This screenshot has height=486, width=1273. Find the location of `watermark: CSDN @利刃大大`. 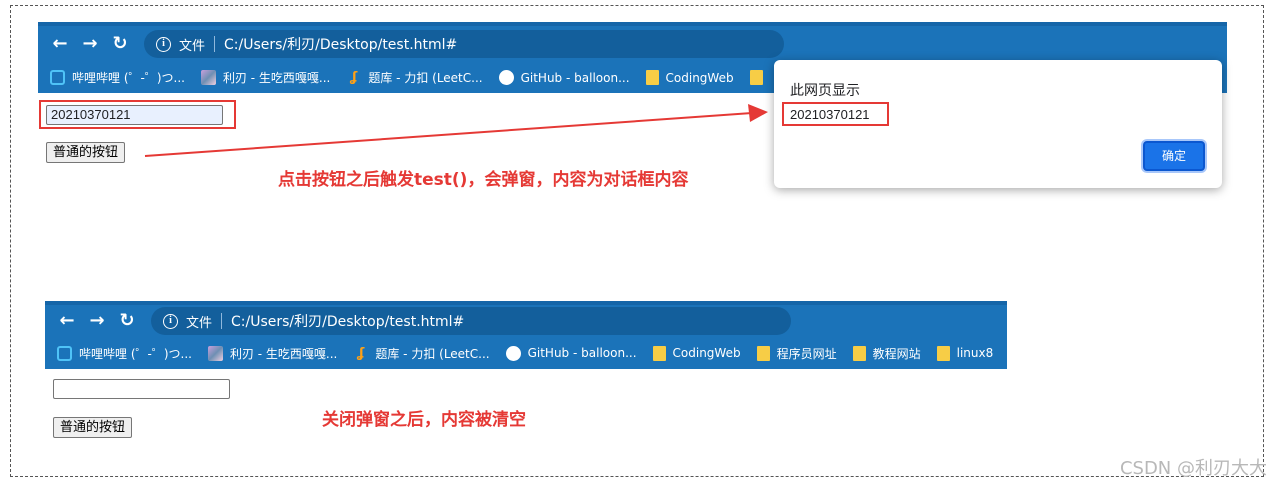

watermark: CSDN @利刃大大 is located at coordinates (1193, 468).